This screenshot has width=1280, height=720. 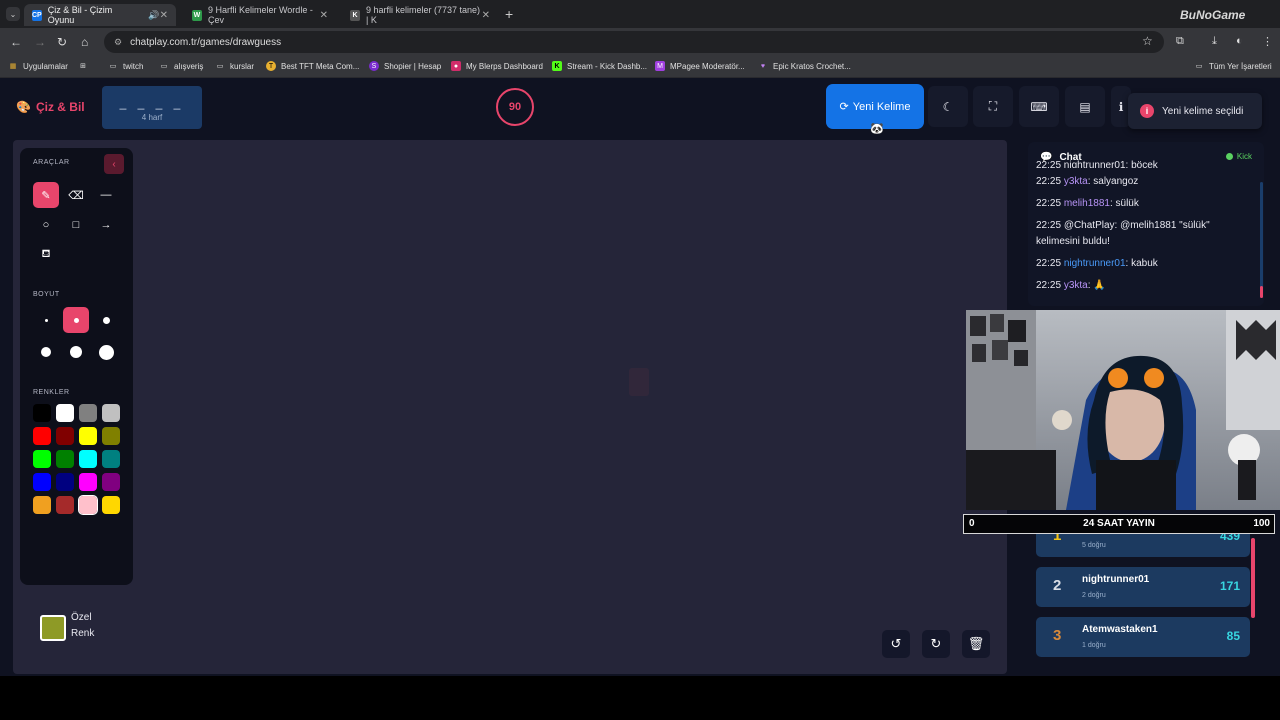 What do you see at coordinates (114, 164) in the screenshot?
I see `collapse-panel-button: ‹` at bounding box center [114, 164].